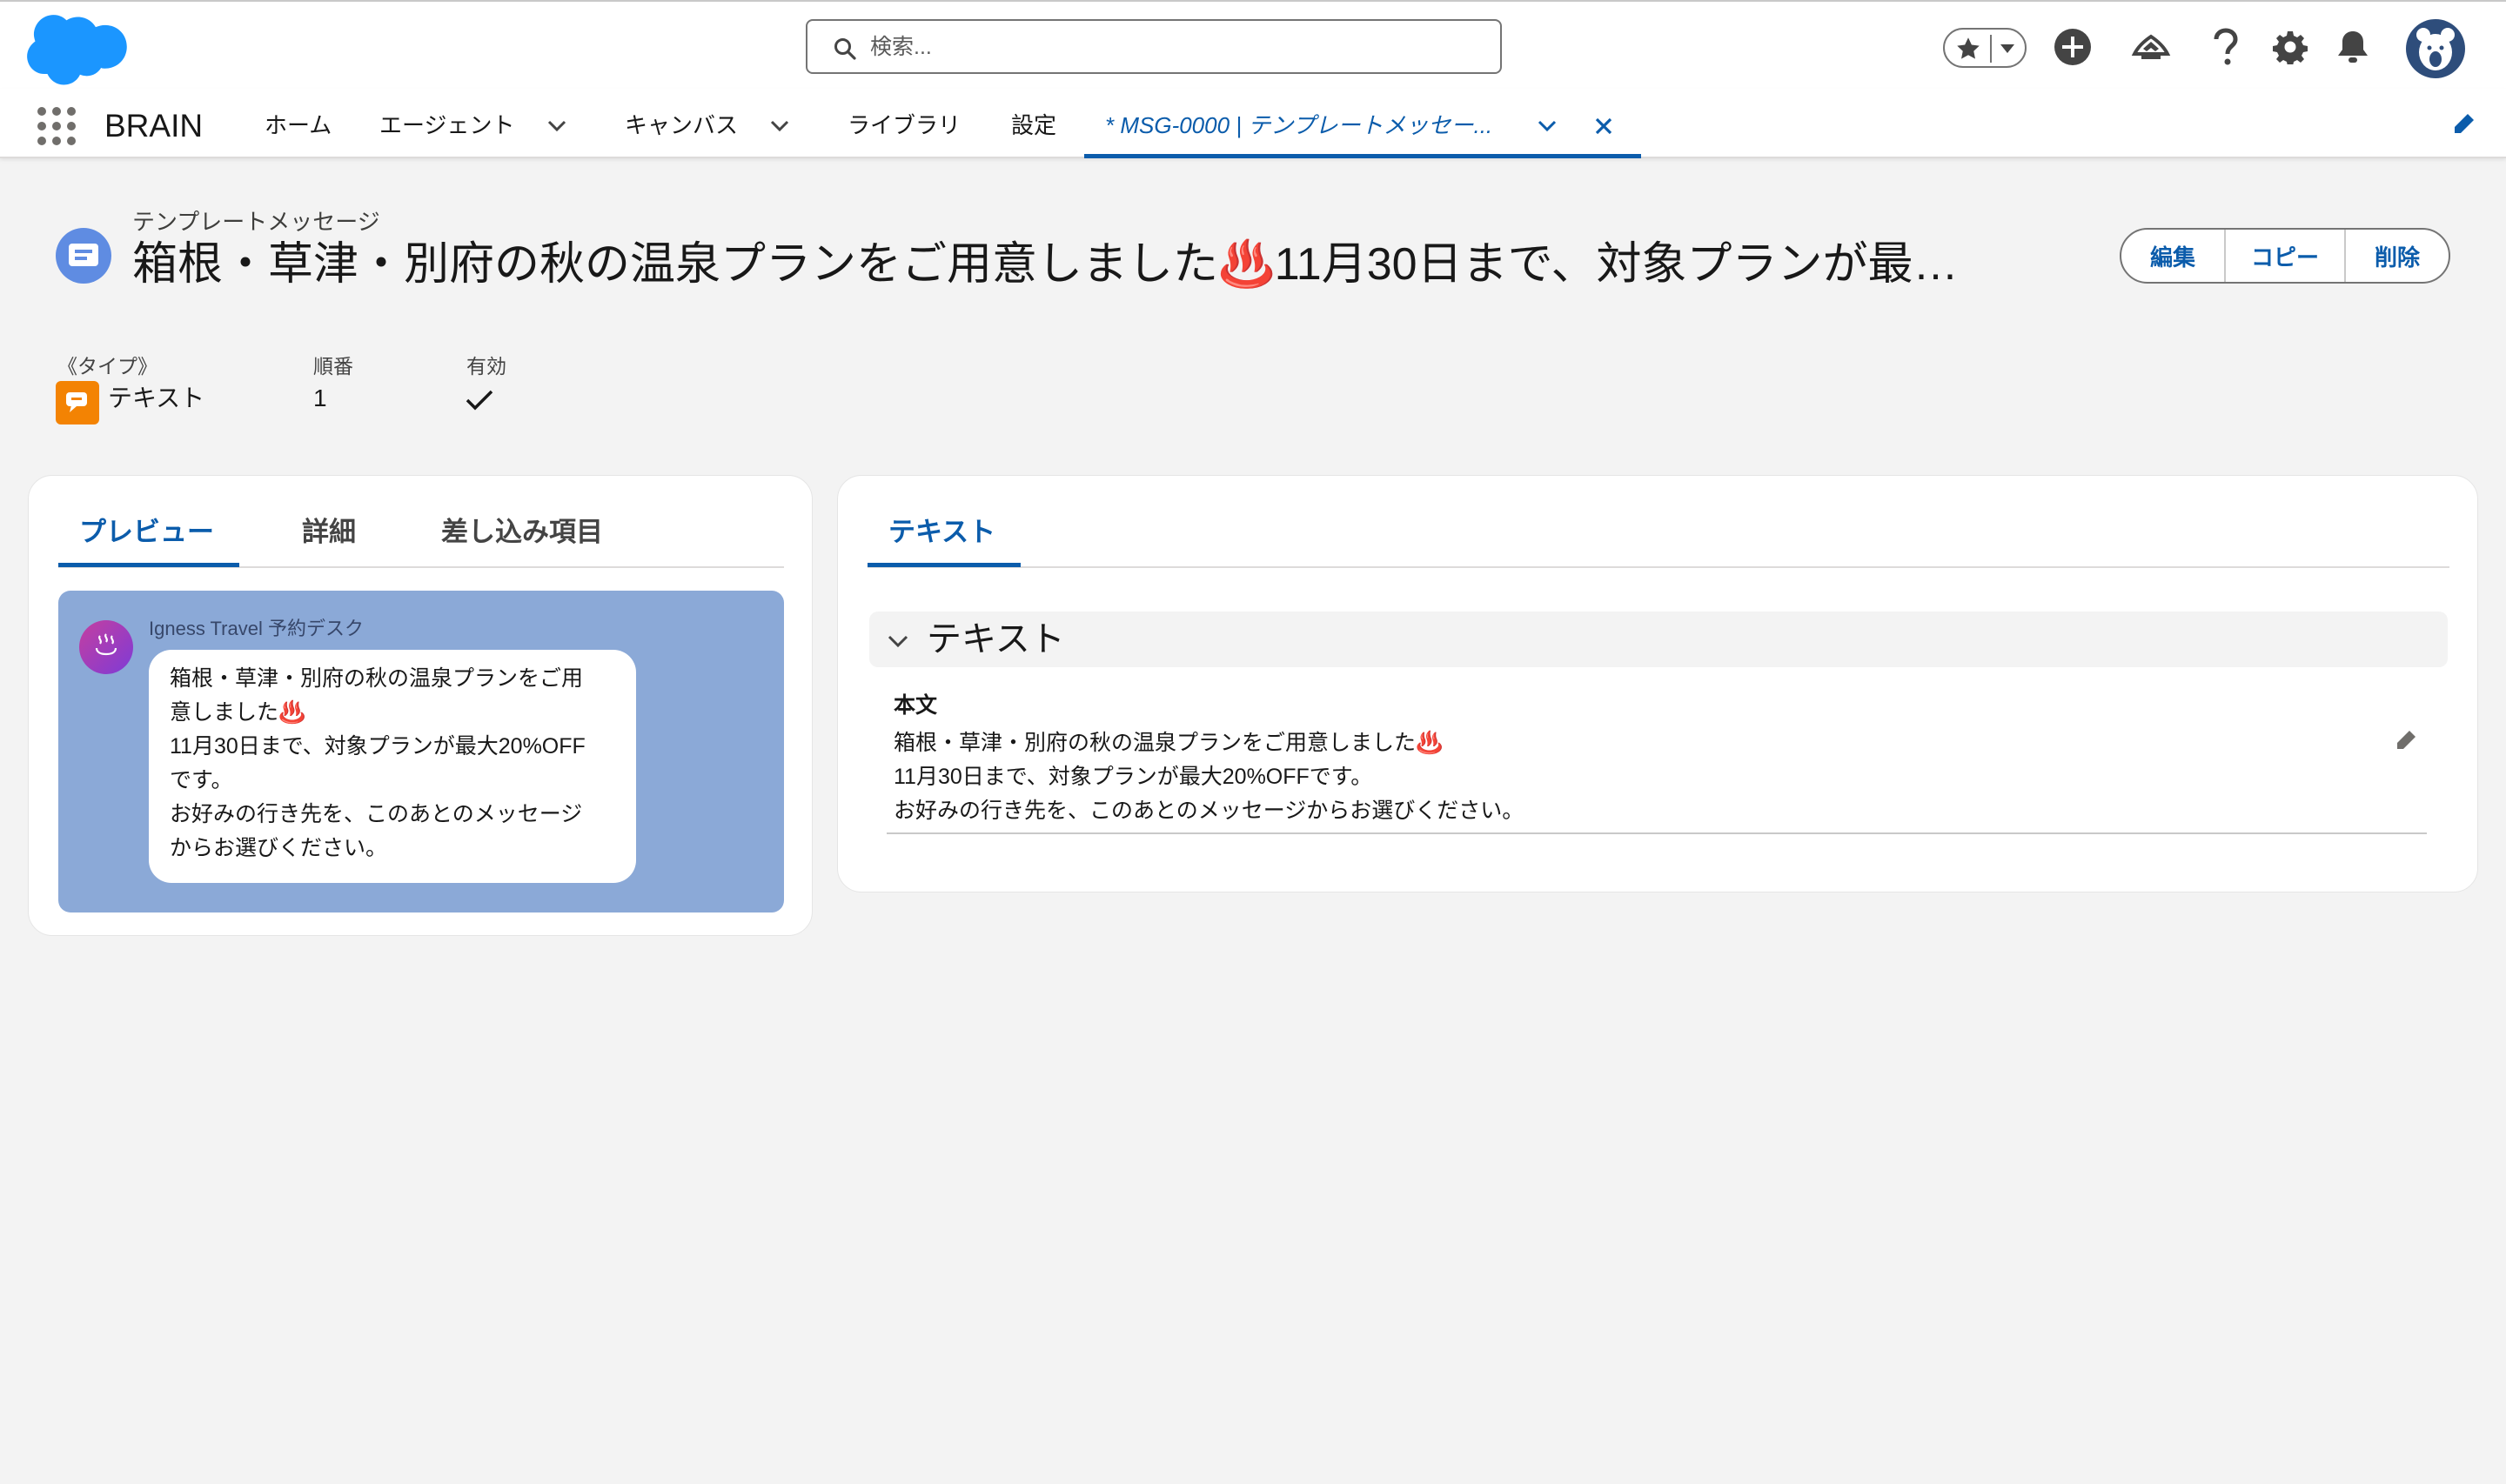  What do you see at coordinates (942, 533) in the screenshot?
I see `tab-text: テキスト` at bounding box center [942, 533].